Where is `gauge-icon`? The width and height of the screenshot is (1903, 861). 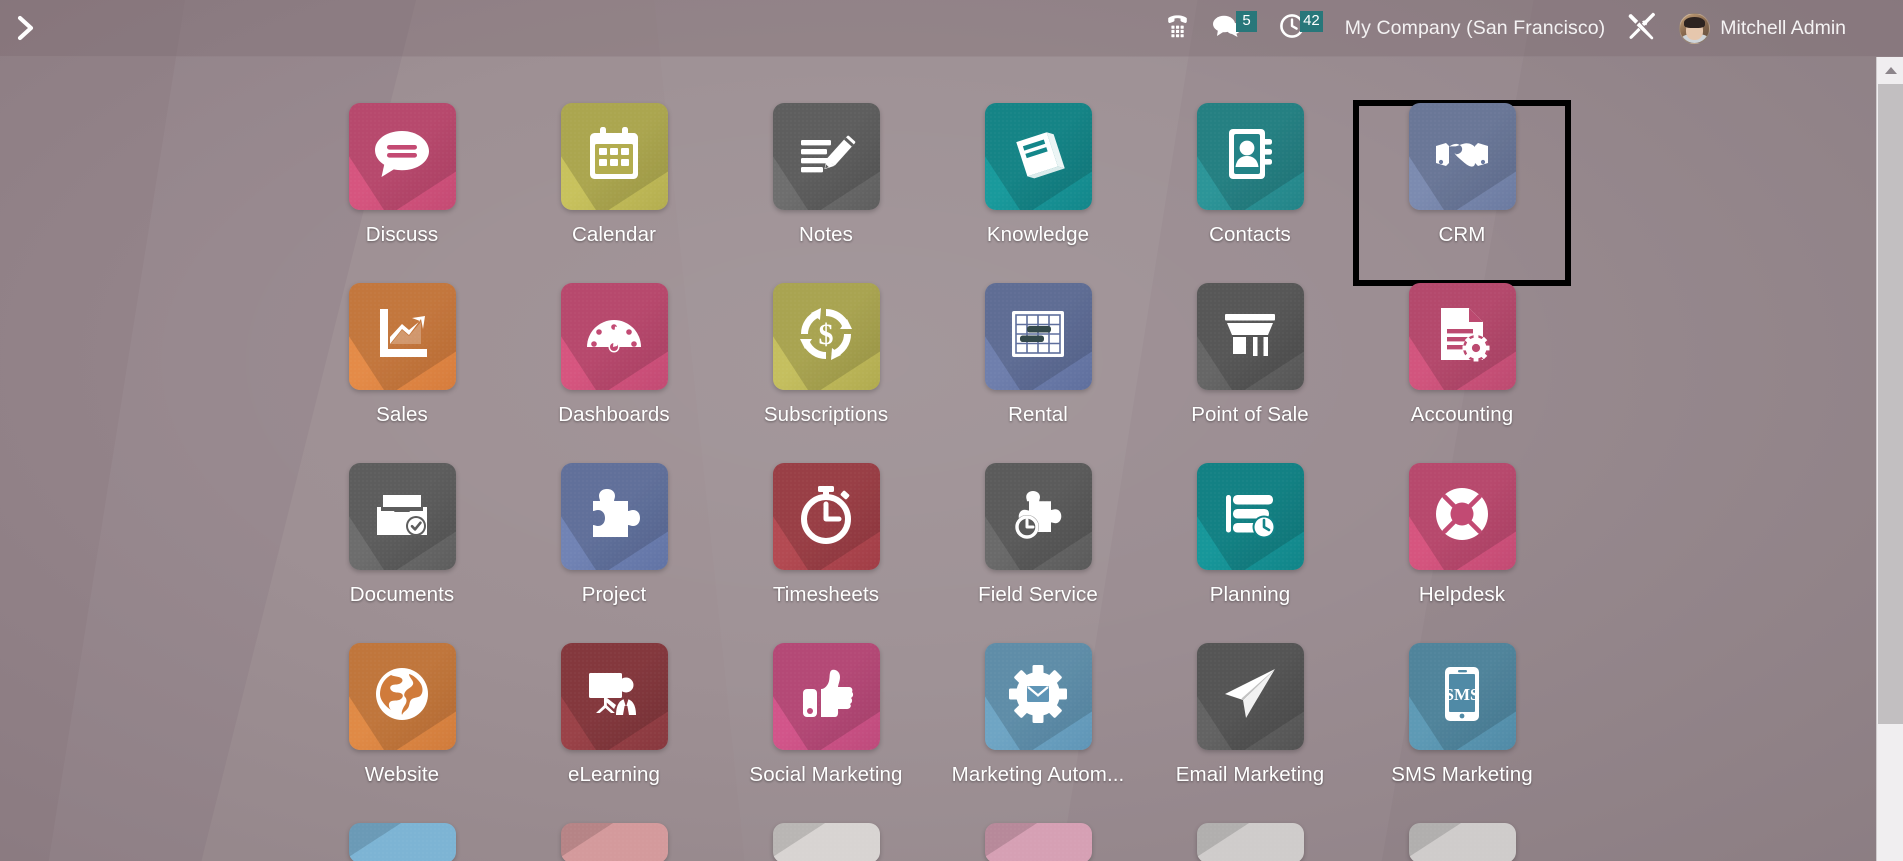
gauge-icon is located at coordinates (614, 336).